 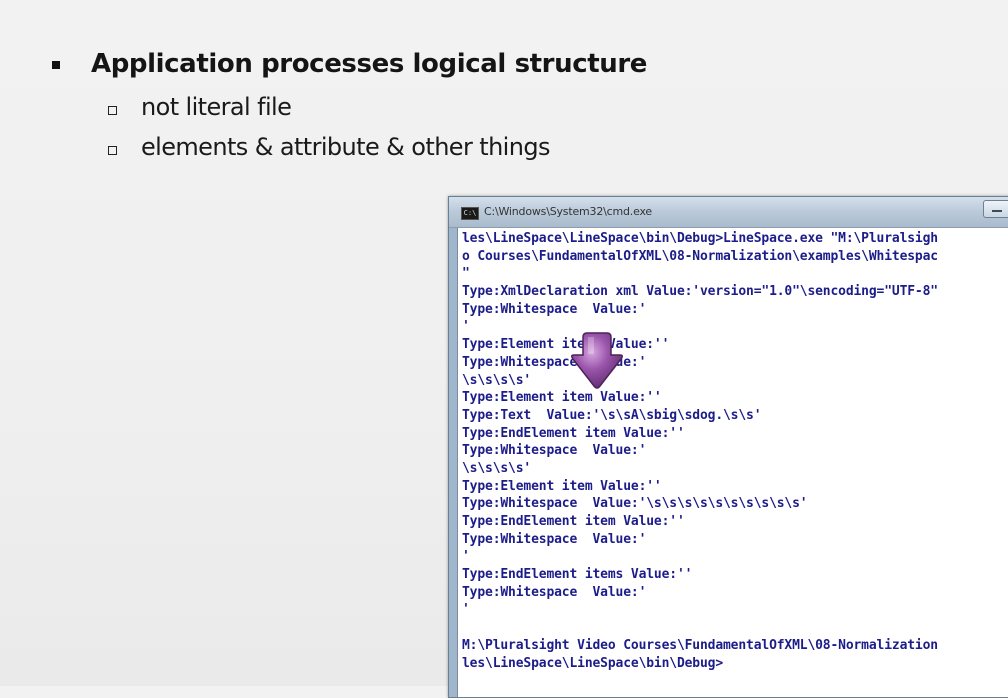 What do you see at coordinates (346, 147) in the screenshot?
I see `sub-bullet-text: elements & attribute & other things` at bounding box center [346, 147].